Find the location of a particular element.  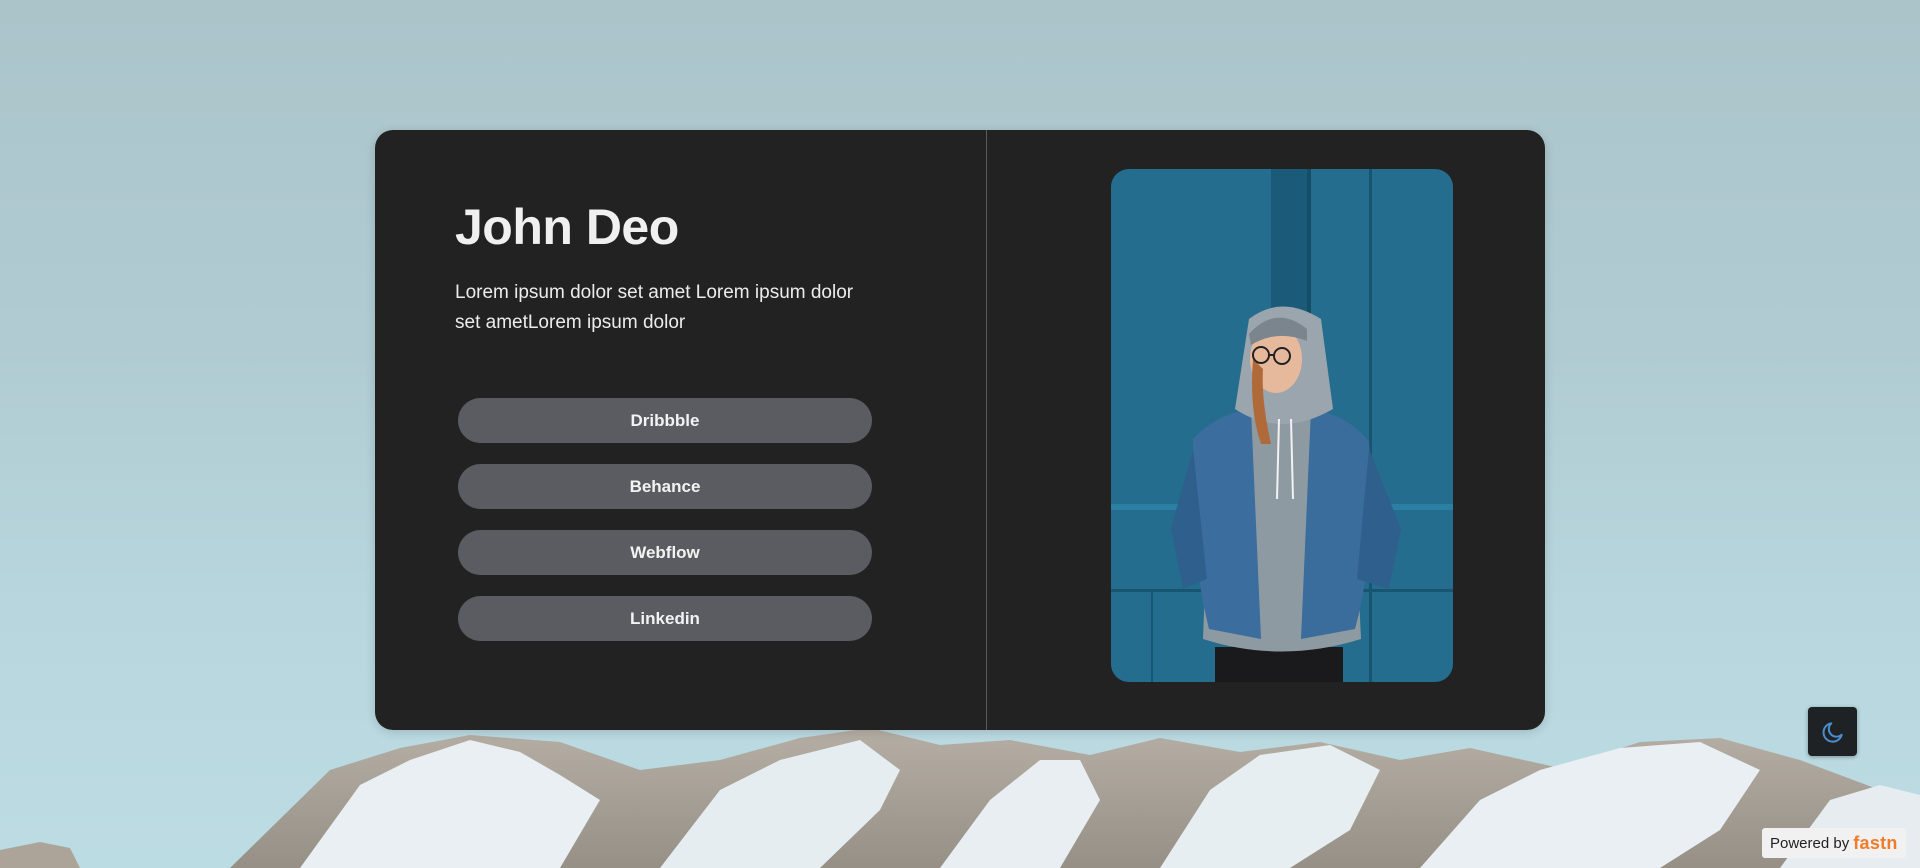

card-divider is located at coordinates (986, 430).